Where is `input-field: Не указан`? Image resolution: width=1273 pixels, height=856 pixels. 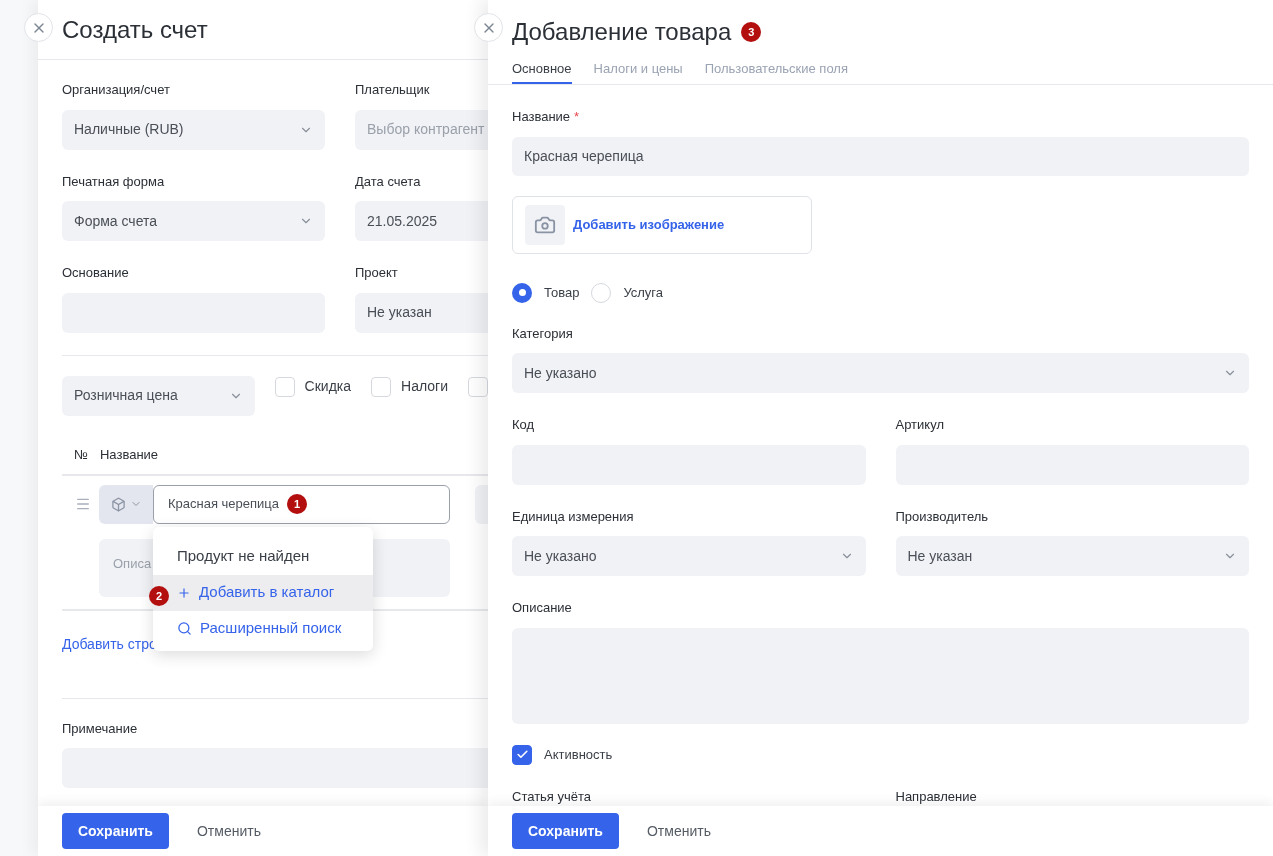 input-field: Не указан is located at coordinates (421, 312).